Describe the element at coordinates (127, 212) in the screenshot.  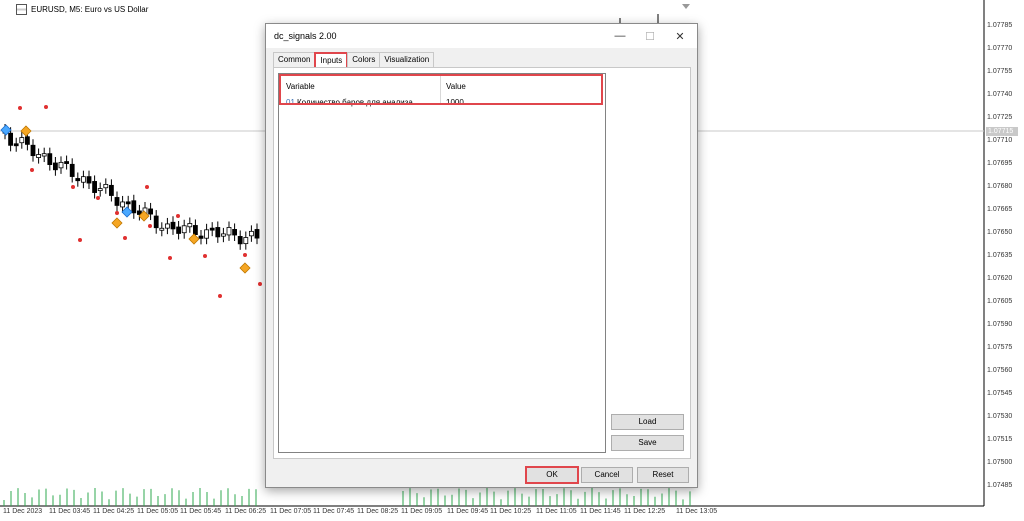
I see `signal-diamond-blue` at that location.